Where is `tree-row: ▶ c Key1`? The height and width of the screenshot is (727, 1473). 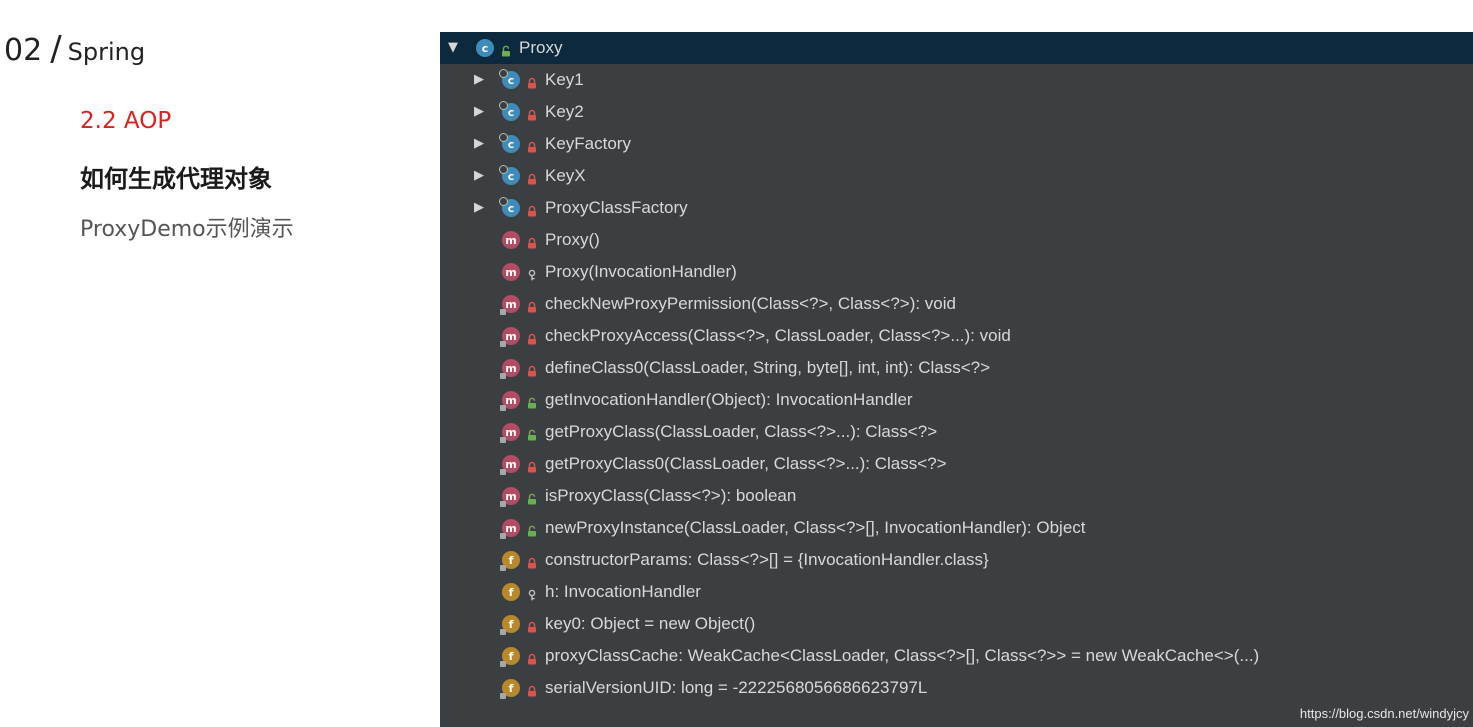 tree-row: ▶ c Key1 is located at coordinates (956, 80).